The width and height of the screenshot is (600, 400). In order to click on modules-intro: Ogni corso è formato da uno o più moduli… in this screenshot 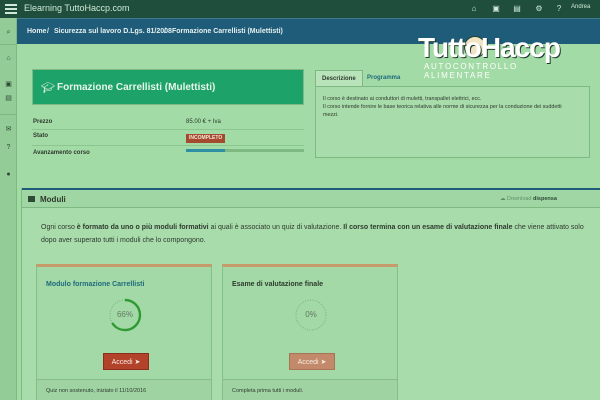, I will do `click(313, 234)`.